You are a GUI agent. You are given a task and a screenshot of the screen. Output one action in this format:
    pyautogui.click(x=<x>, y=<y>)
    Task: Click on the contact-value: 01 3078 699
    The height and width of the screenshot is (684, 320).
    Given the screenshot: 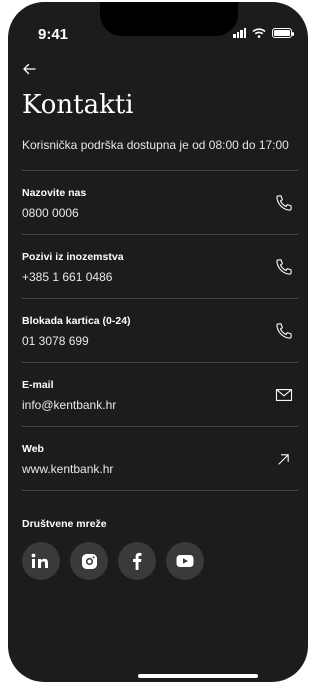 What is the action you would take?
    pyautogui.click(x=55, y=341)
    